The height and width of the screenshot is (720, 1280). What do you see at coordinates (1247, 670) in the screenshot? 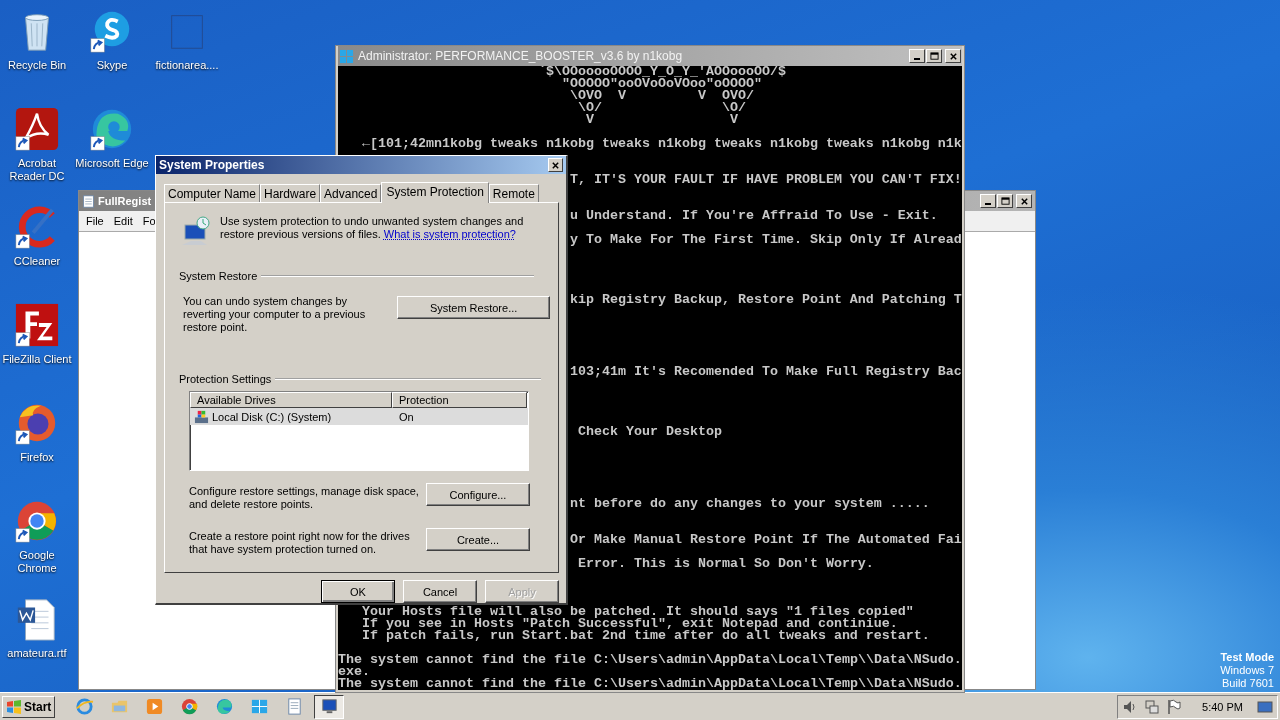
I see `watermark-text: Windows 7` at bounding box center [1247, 670].